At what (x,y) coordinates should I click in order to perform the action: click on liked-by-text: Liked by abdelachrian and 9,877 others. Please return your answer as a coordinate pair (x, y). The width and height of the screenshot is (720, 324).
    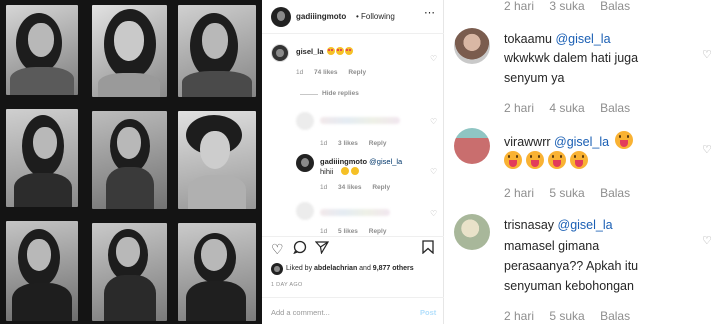
    Looking at the image, I should click on (350, 268).